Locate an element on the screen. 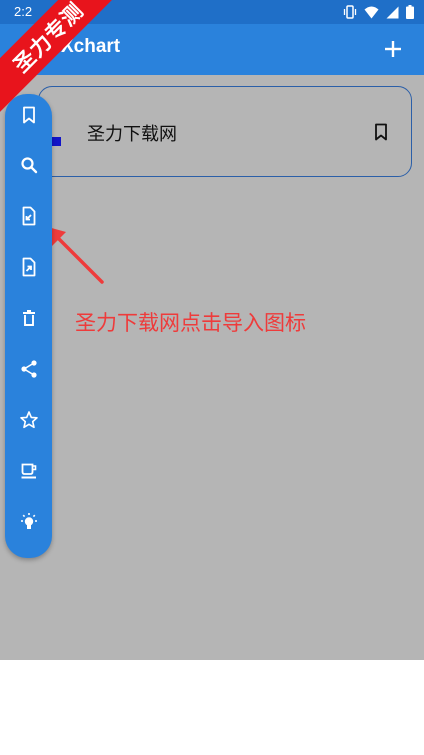 This screenshot has height=755, width=424. vibrate-icon is located at coordinates (350, 12).